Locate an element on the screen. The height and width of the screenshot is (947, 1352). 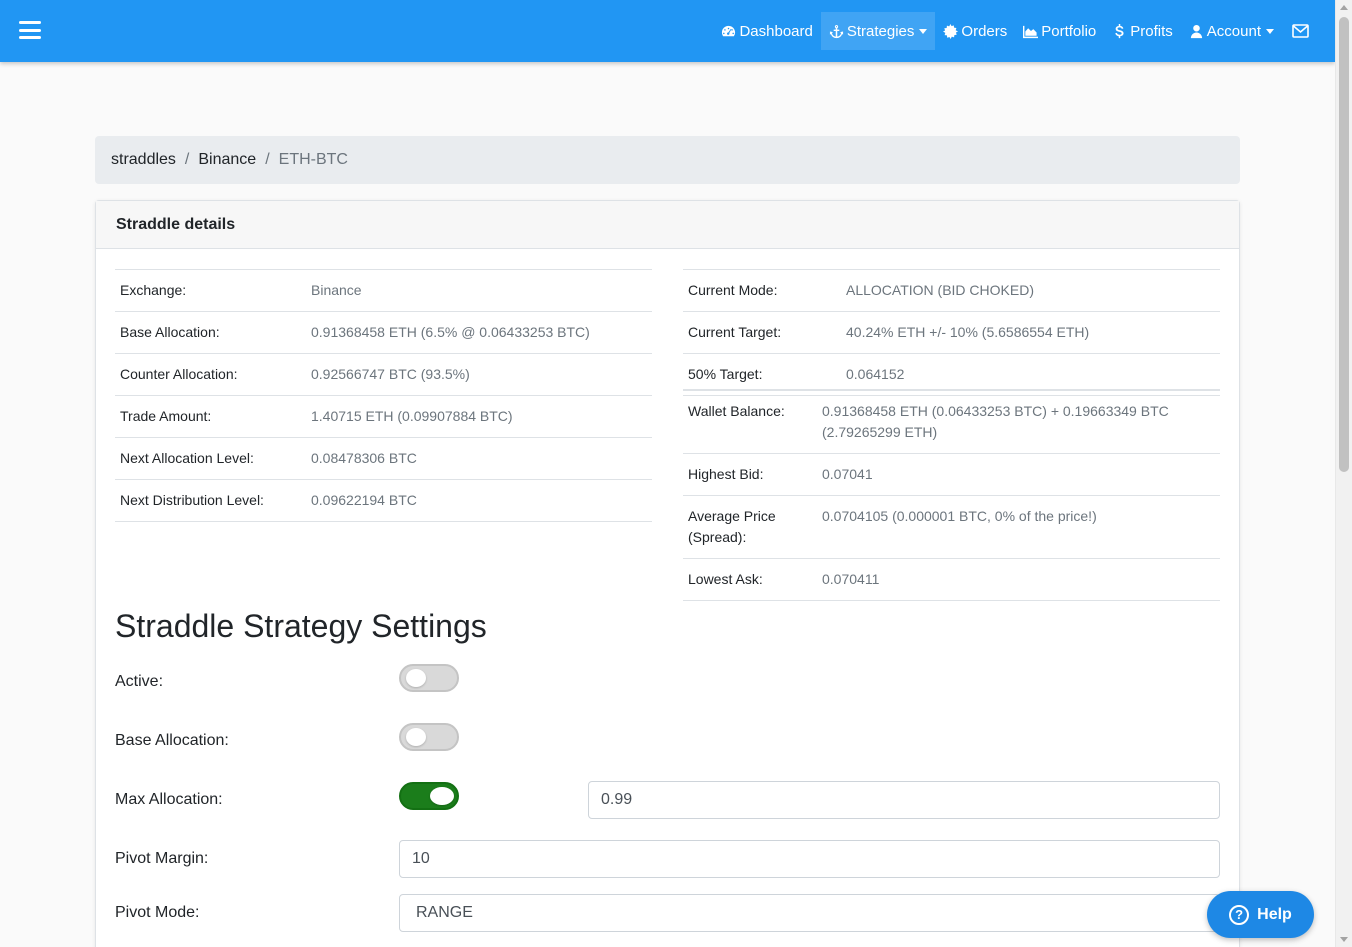
hamburger-menu-icon is located at coordinates (30, 30).